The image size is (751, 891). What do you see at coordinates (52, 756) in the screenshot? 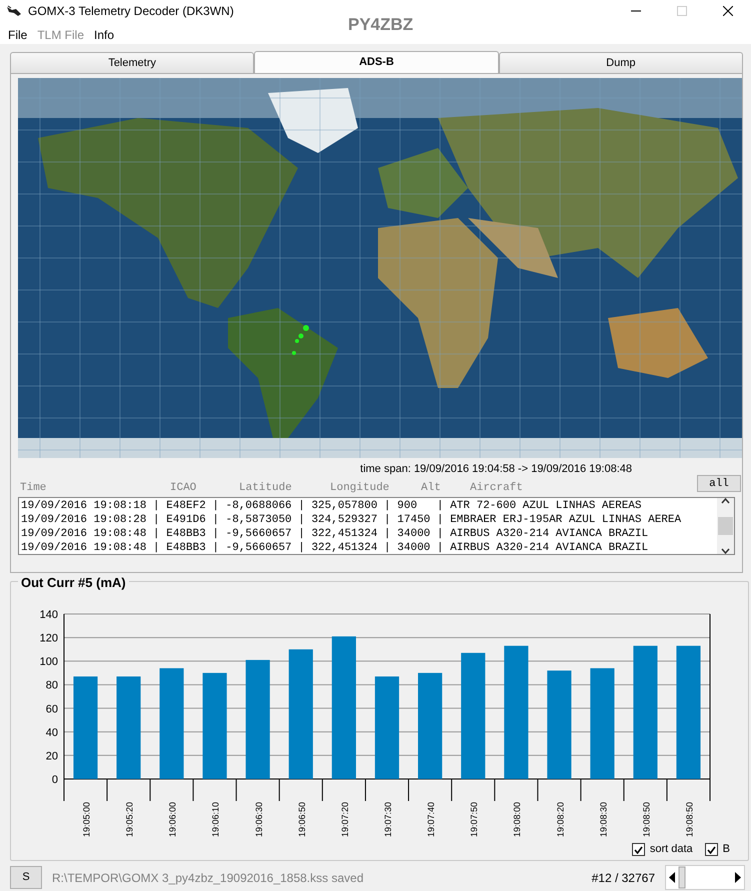
I see `y-tick-label: 20` at bounding box center [52, 756].